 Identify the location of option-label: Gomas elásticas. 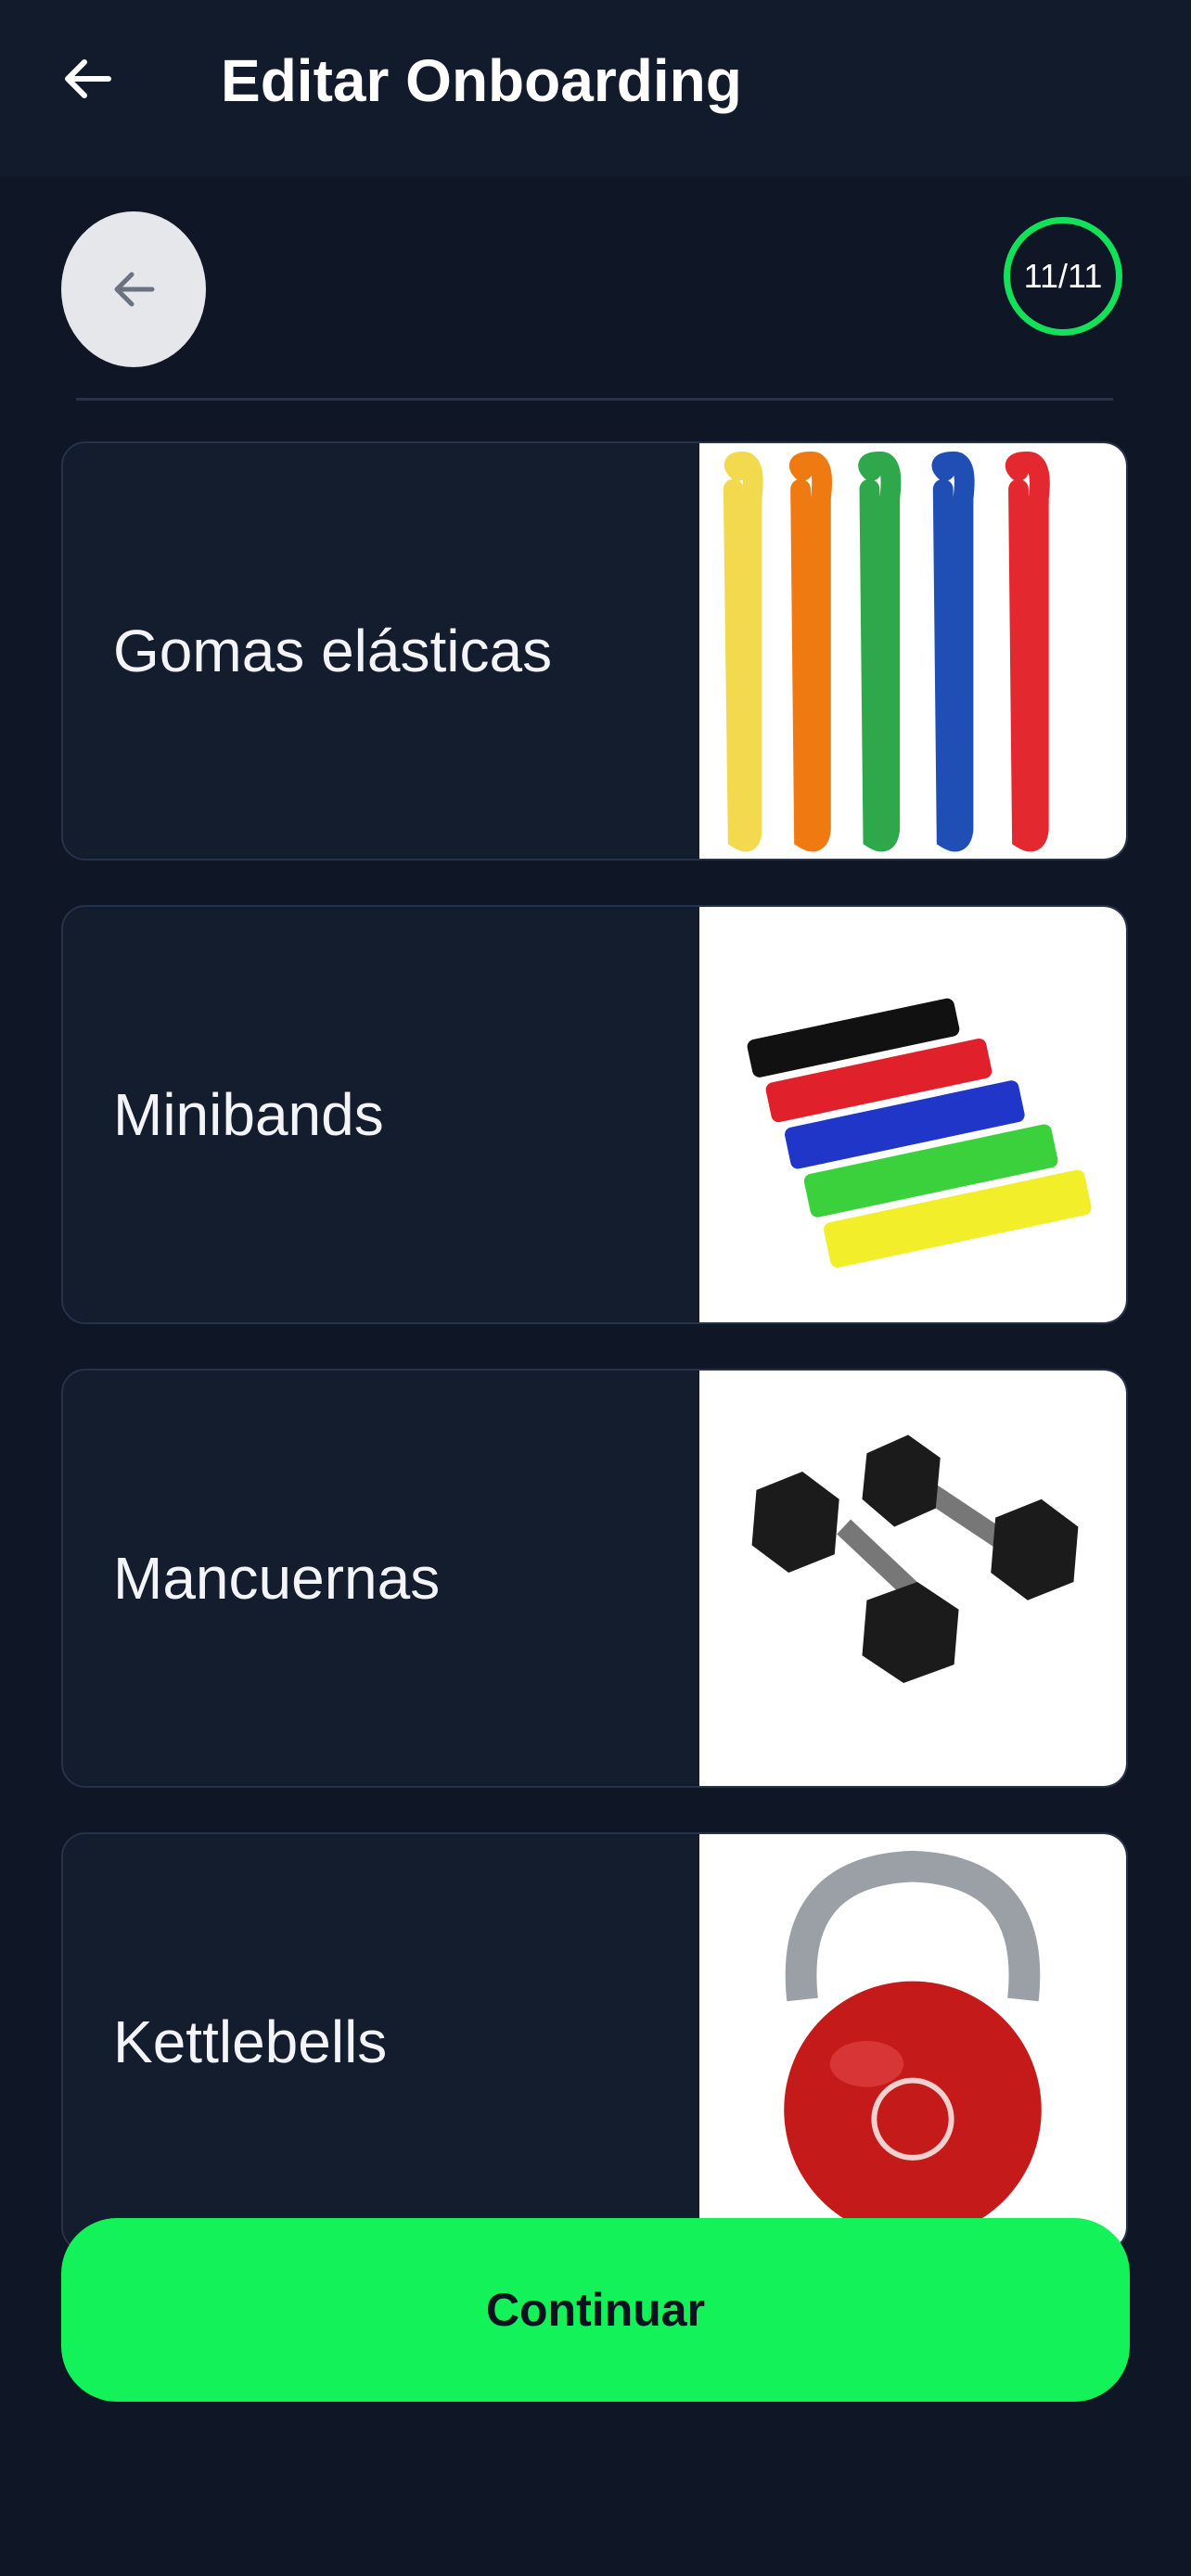
(333, 651).